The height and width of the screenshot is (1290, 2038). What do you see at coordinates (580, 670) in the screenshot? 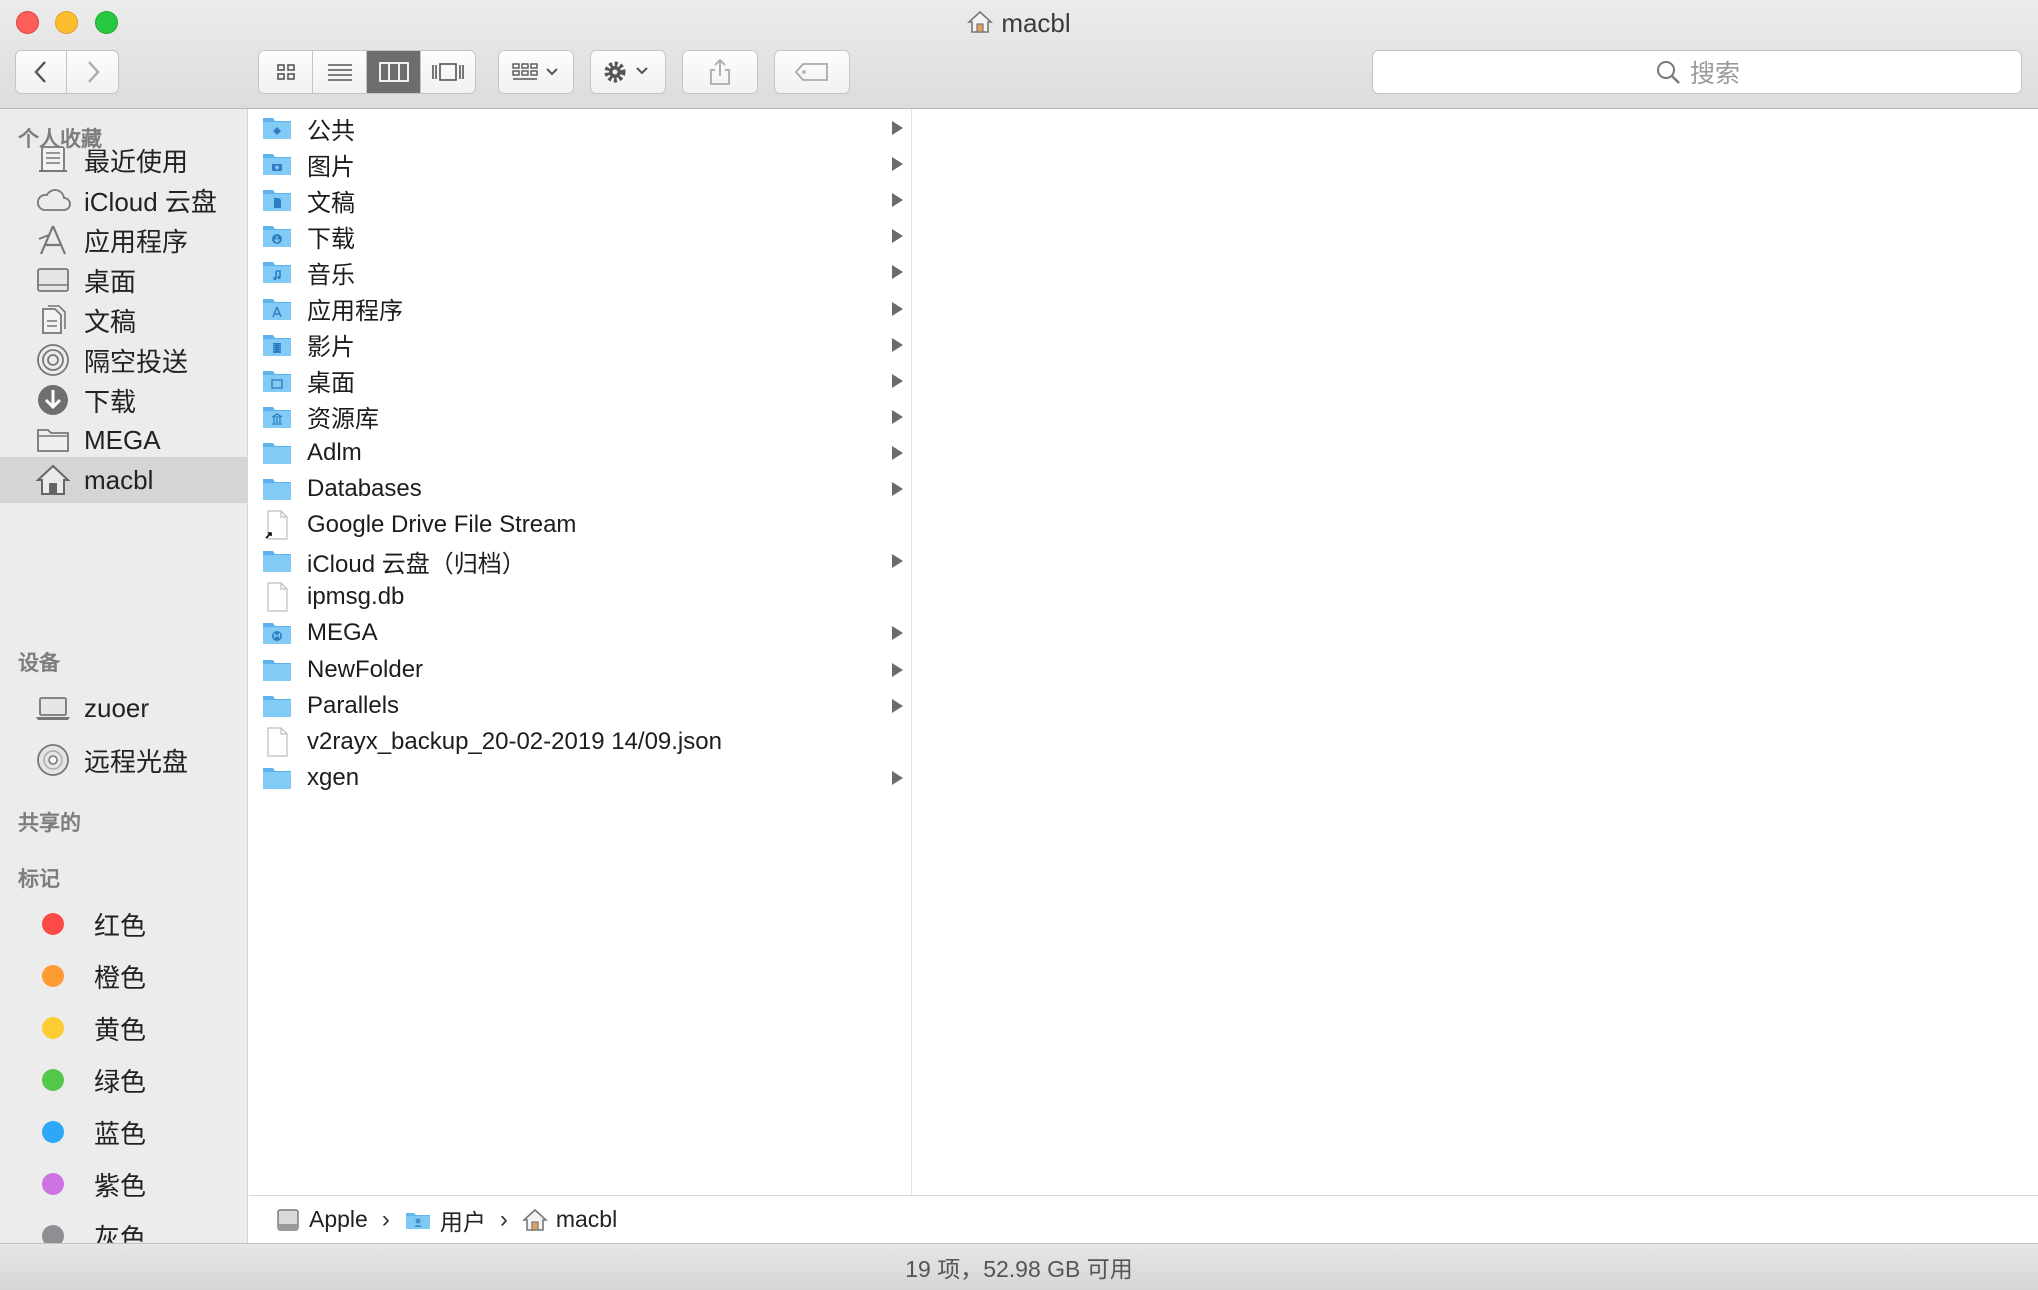
I see `file-row: NewFolder` at bounding box center [580, 670].